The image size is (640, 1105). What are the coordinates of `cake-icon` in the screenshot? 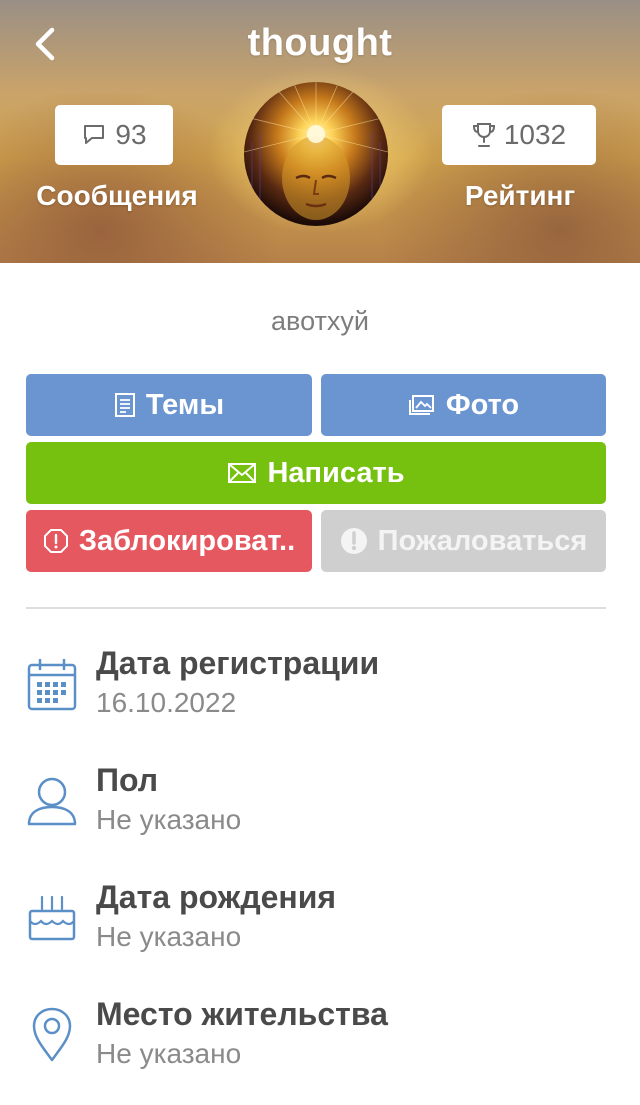 It's located at (52, 918).